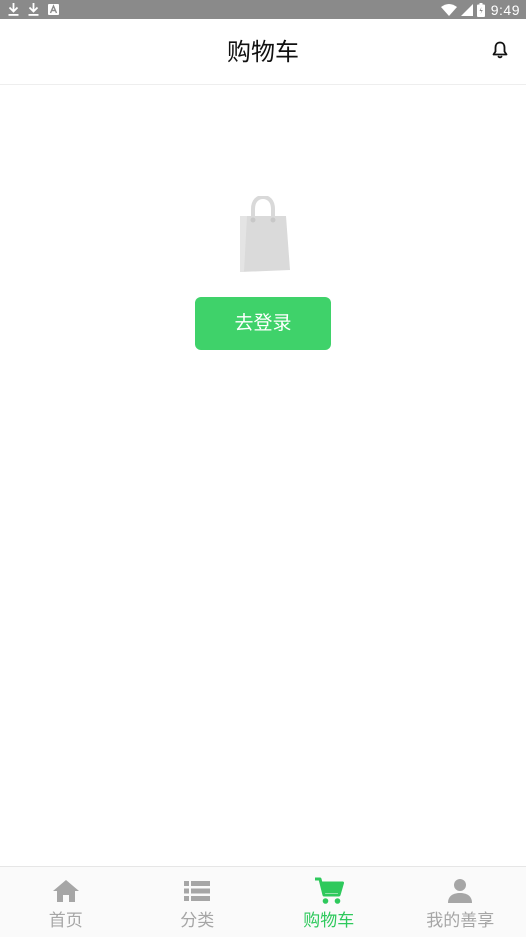  I want to click on page-title: 购物车, so click(263, 52).